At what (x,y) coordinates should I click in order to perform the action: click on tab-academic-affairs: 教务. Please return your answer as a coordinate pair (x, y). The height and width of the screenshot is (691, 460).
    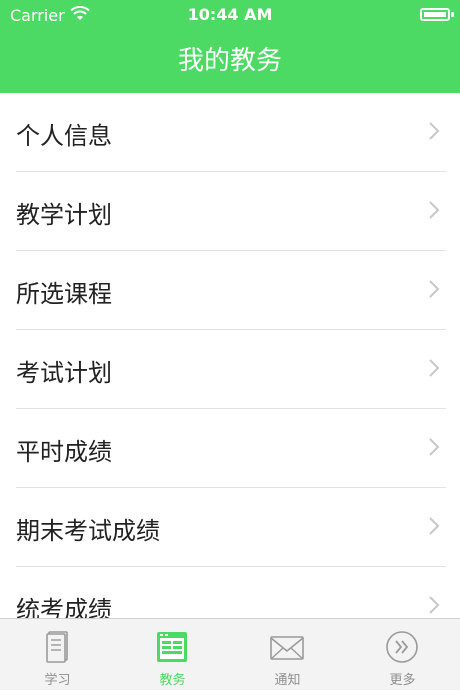
    Looking at the image, I should click on (172, 655).